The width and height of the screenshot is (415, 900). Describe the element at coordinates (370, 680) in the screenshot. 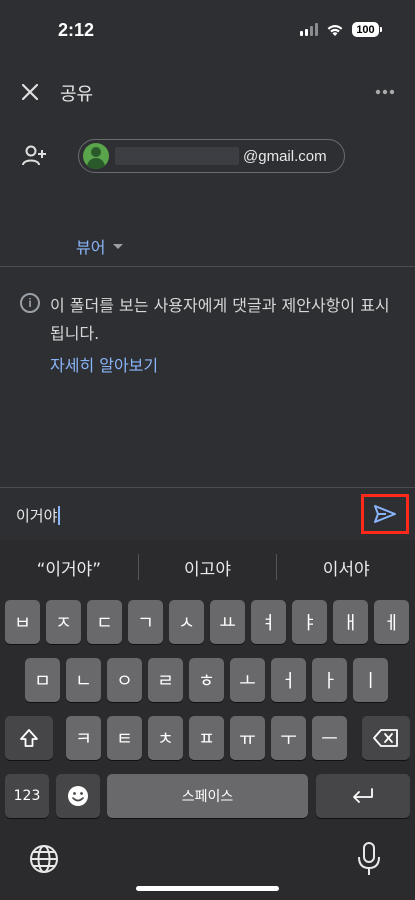

I see `key: ㅣ` at that location.